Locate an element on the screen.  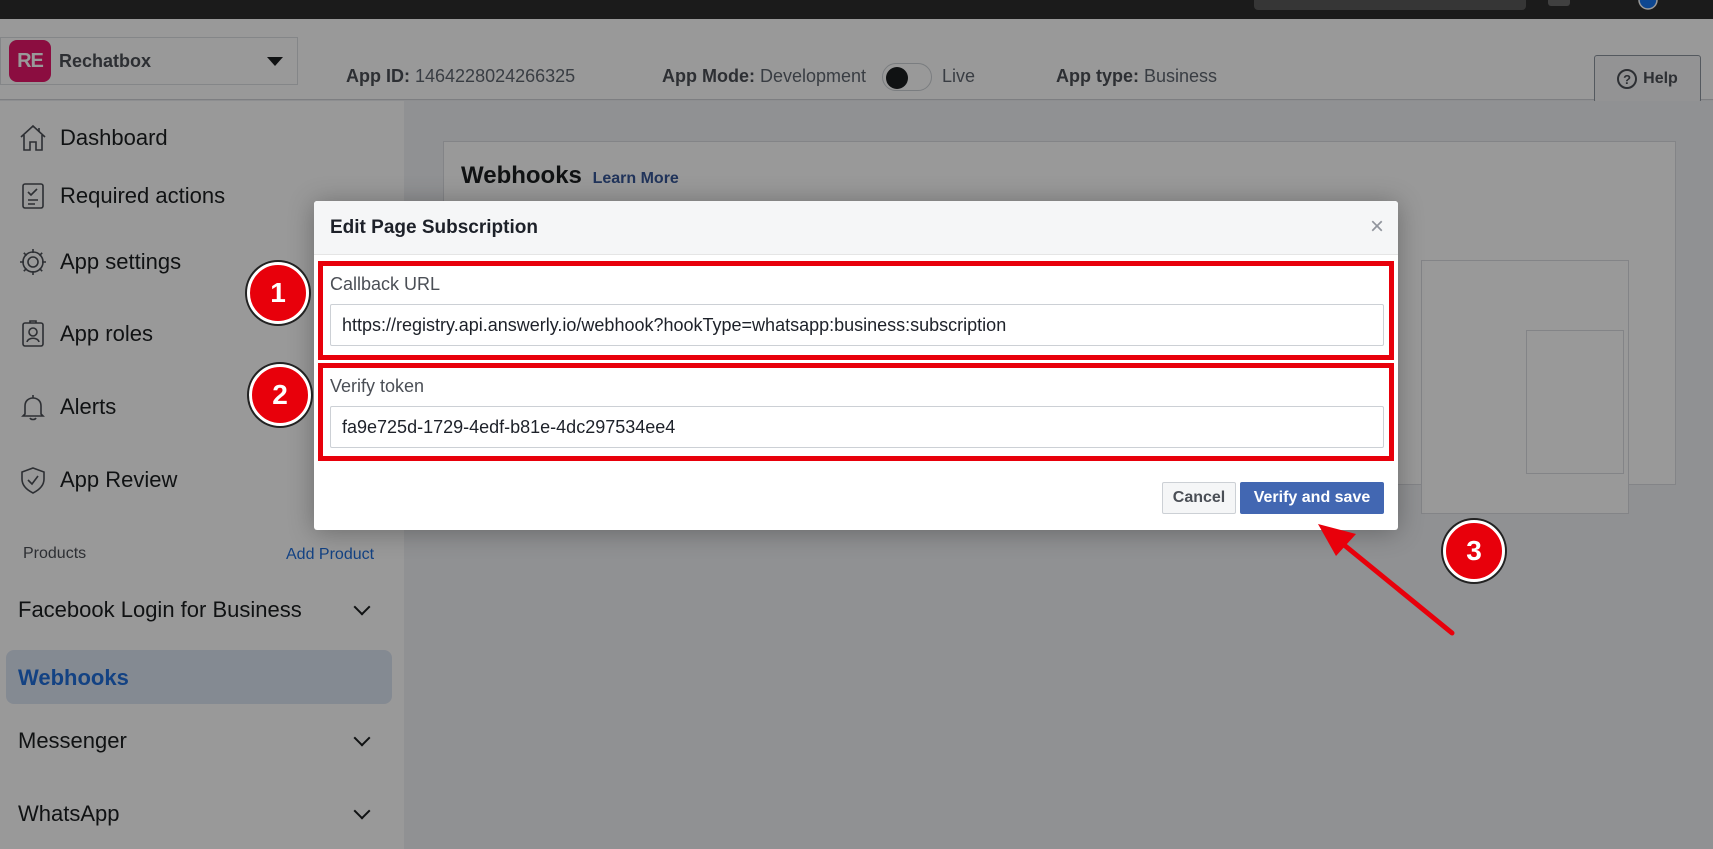
verify-and-save-button: Verify and save is located at coordinates (1312, 498).